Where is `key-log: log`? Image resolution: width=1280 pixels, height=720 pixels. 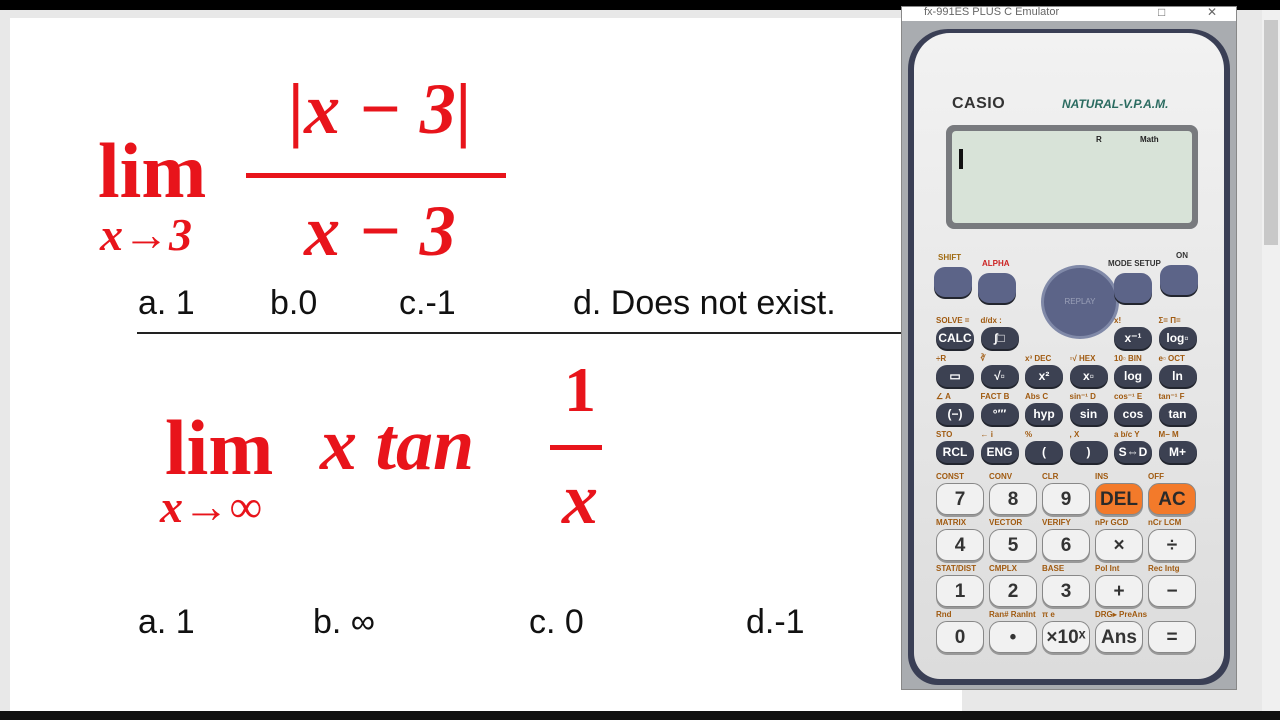 key-log: log is located at coordinates (1133, 376).